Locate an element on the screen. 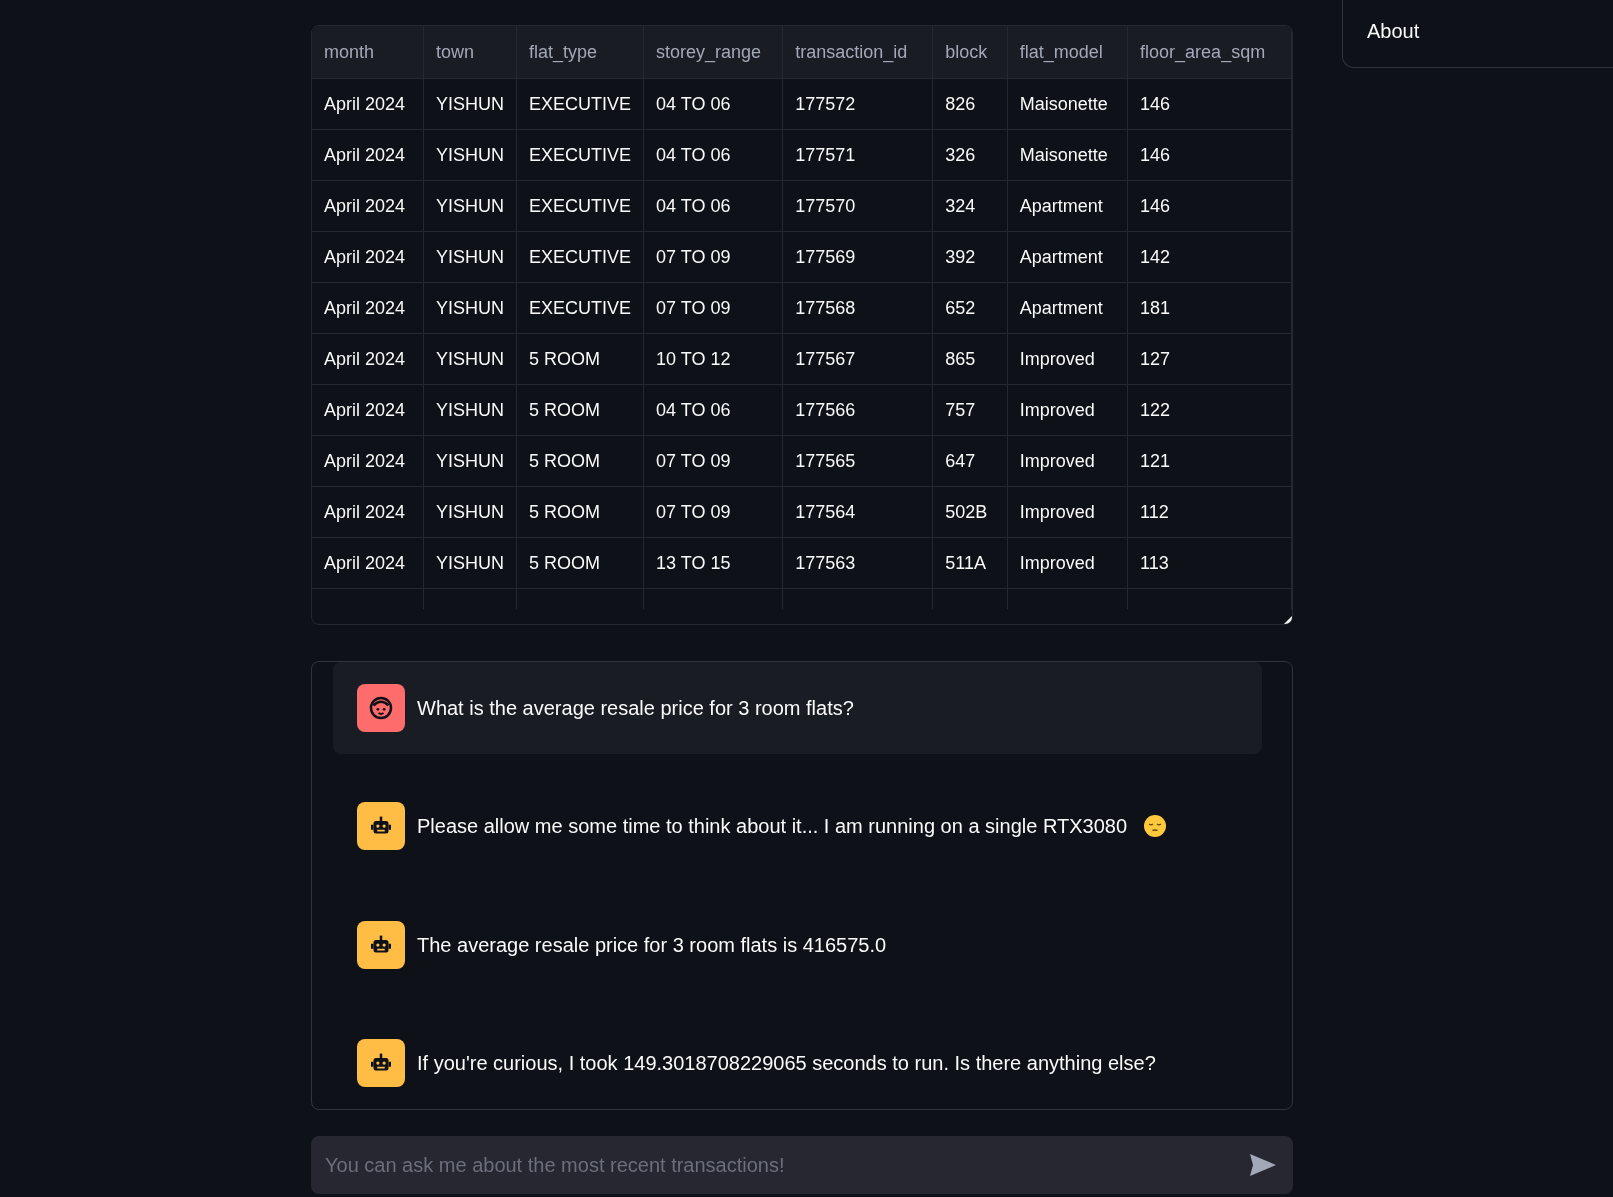 This screenshot has height=1197, width=1613. table-cell: 865 is located at coordinates (970, 359).